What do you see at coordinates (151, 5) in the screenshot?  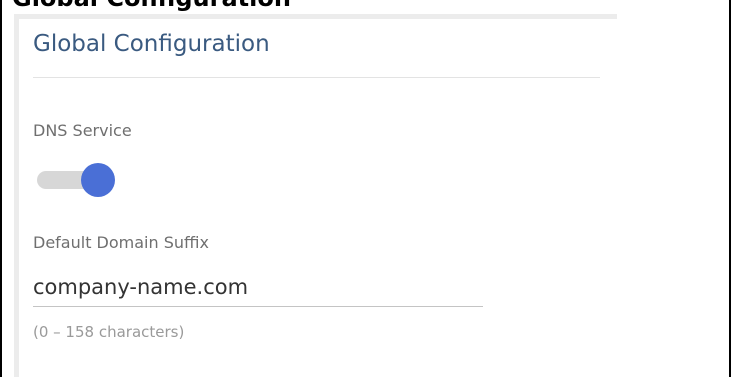 I see `page-heading: Global Configuration` at bounding box center [151, 5].